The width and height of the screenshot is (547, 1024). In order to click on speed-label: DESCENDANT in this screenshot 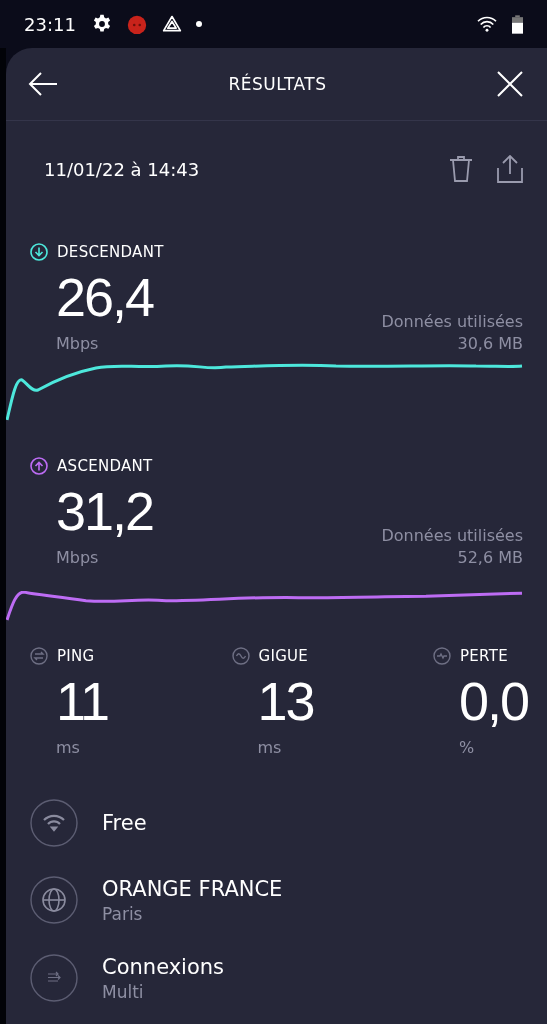, I will do `click(110, 252)`.